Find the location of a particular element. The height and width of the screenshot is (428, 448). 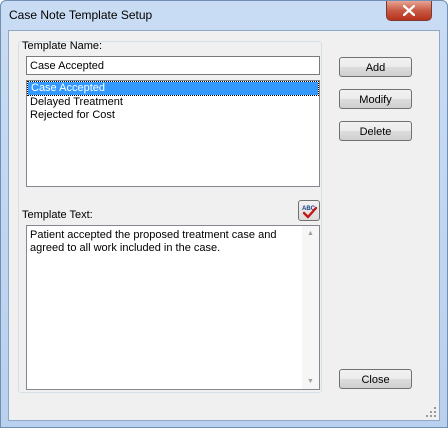

template-name-input is located at coordinates (173, 65).